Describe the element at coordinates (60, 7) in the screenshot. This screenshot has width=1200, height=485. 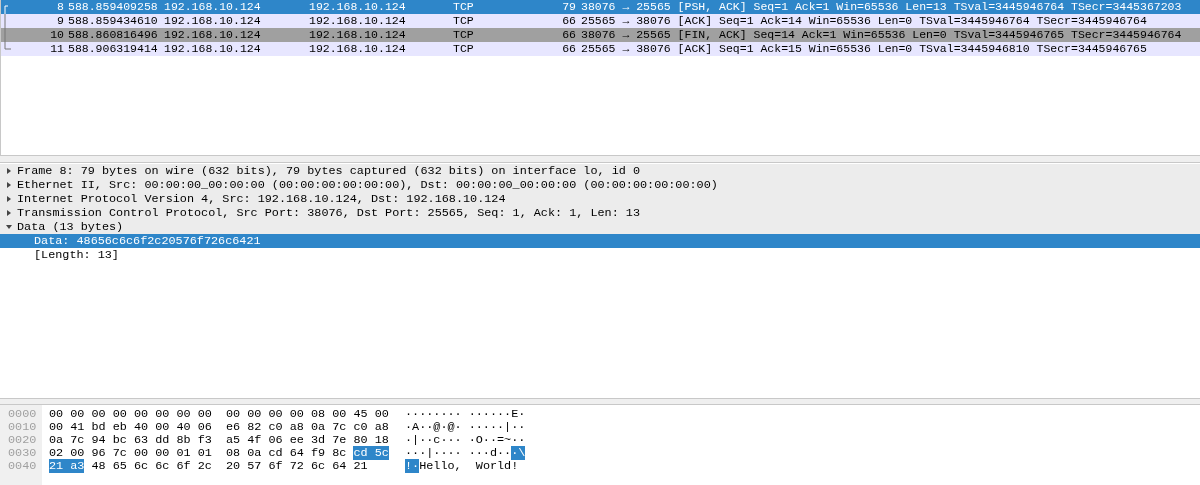
I see `packet-number: 8` at that location.